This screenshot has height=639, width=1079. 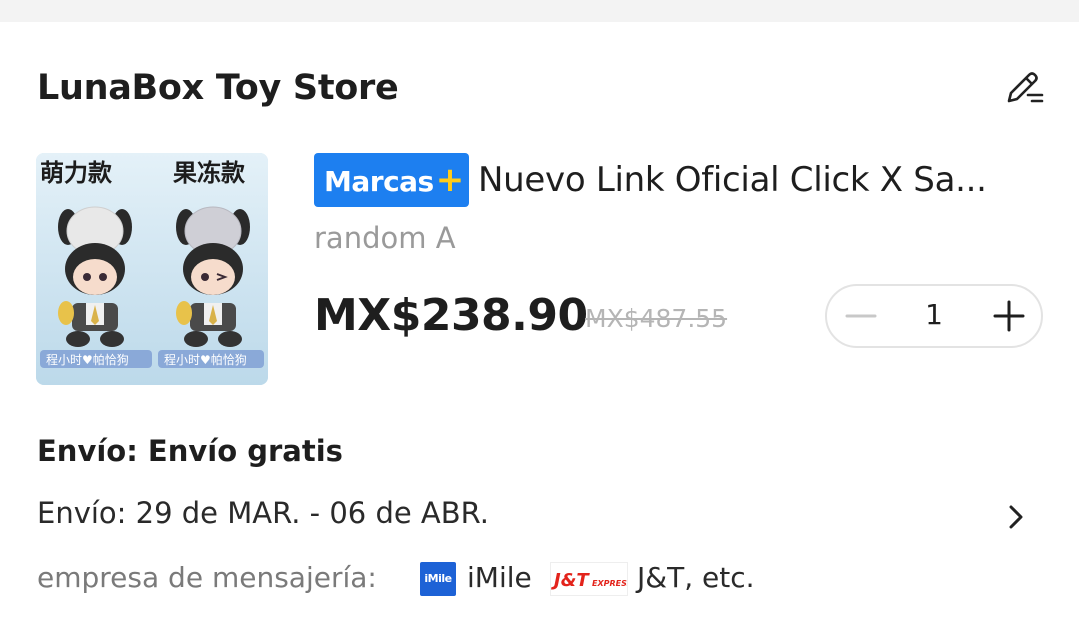 I want to click on product-price: MX$238.90, so click(x=451, y=315).